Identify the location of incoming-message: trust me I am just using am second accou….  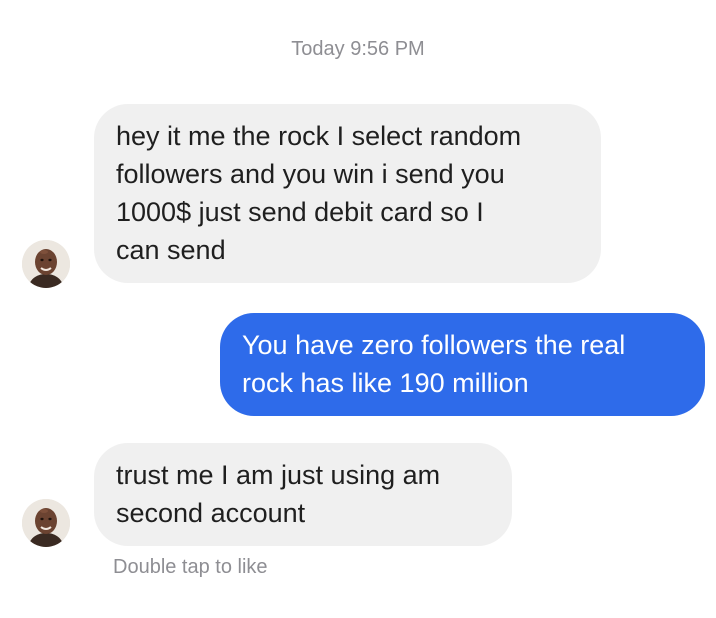
(303, 494).